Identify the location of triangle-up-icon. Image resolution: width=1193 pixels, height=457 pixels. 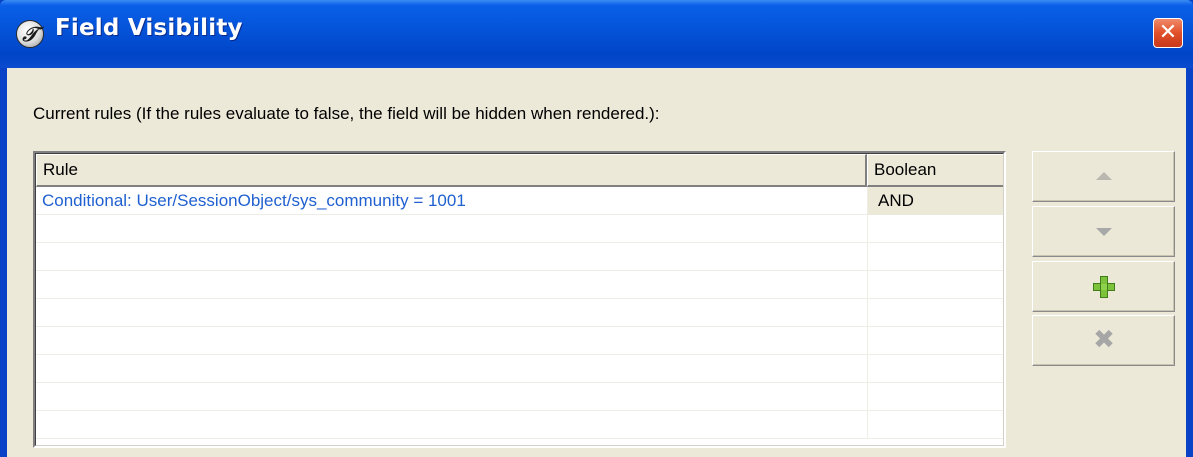
(1104, 176).